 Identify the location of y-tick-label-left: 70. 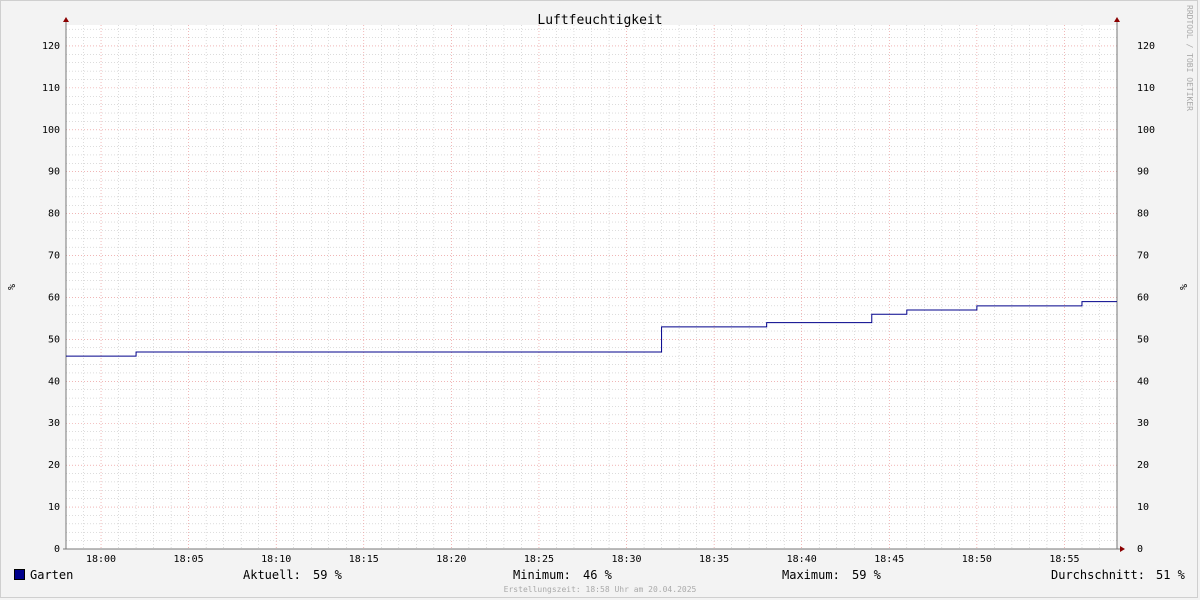
(54, 256).